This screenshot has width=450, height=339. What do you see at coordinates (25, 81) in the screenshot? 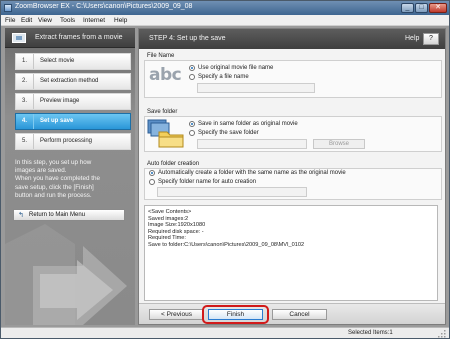
I see `step-number: 2.` at bounding box center [25, 81].